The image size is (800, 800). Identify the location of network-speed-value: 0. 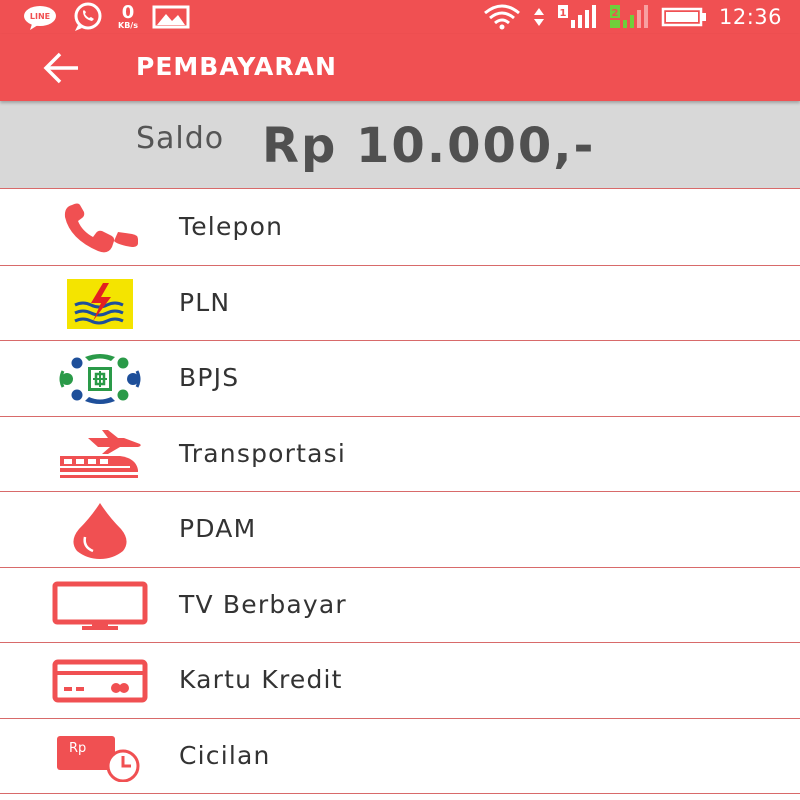
(128, 12).